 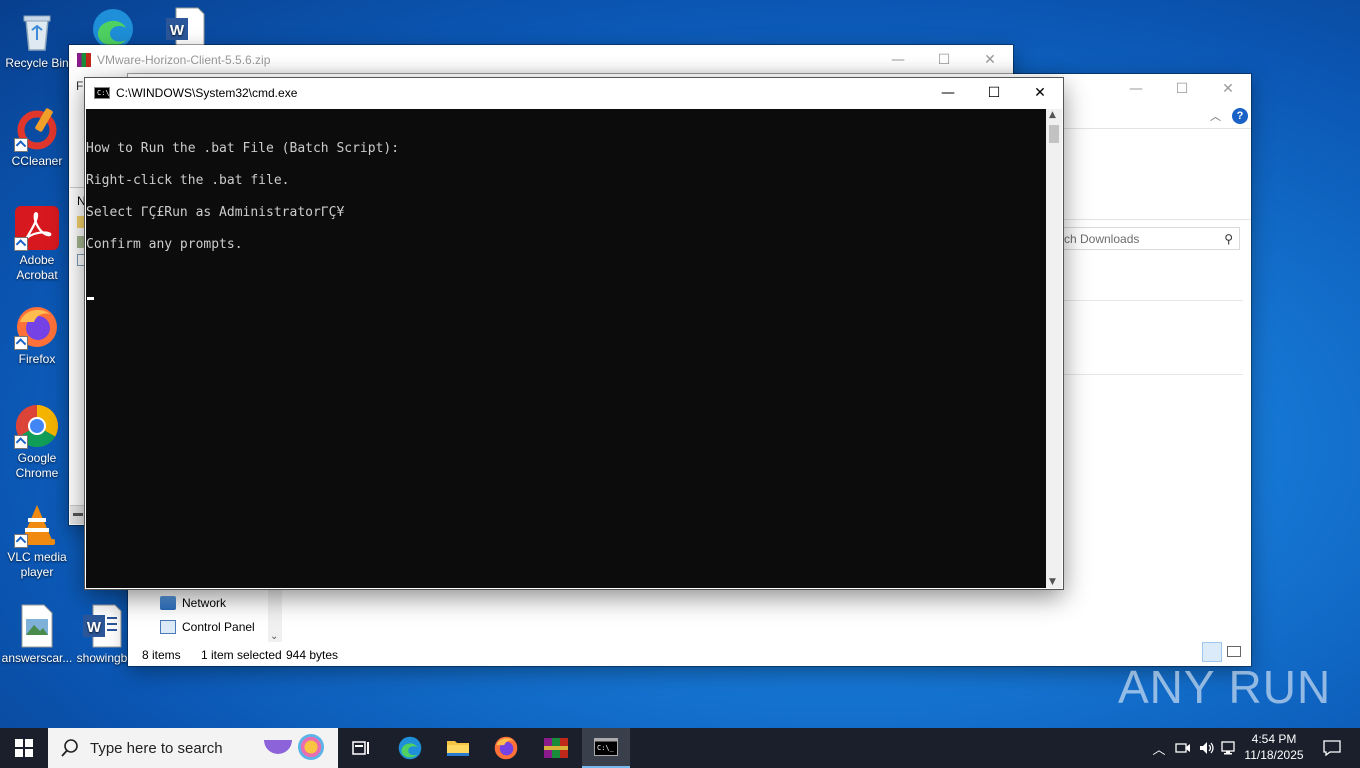 I want to click on desktop-icon-adobe-acrobat: Adobe Acrobat, so click(x=37, y=244).